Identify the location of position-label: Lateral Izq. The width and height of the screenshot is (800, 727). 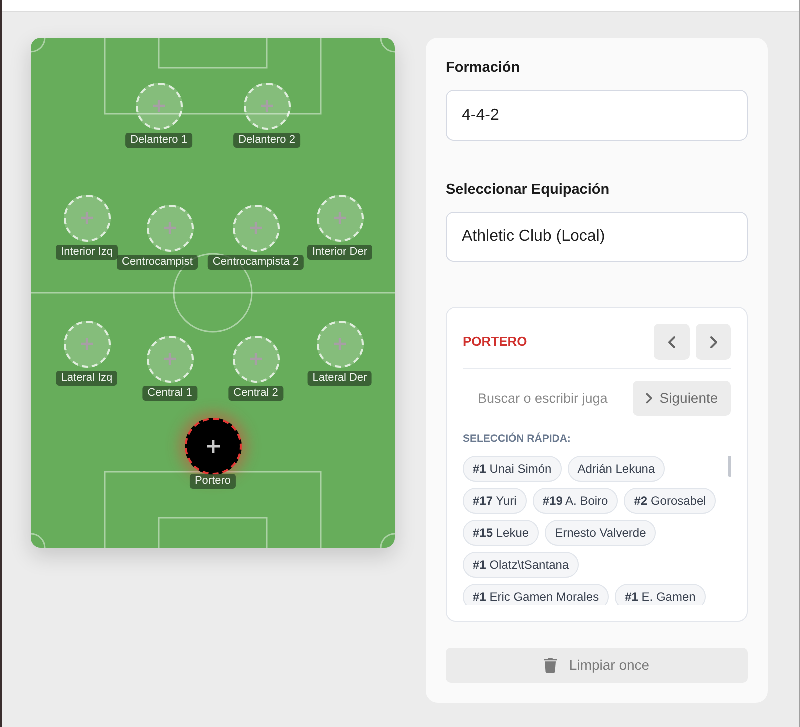
(87, 378).